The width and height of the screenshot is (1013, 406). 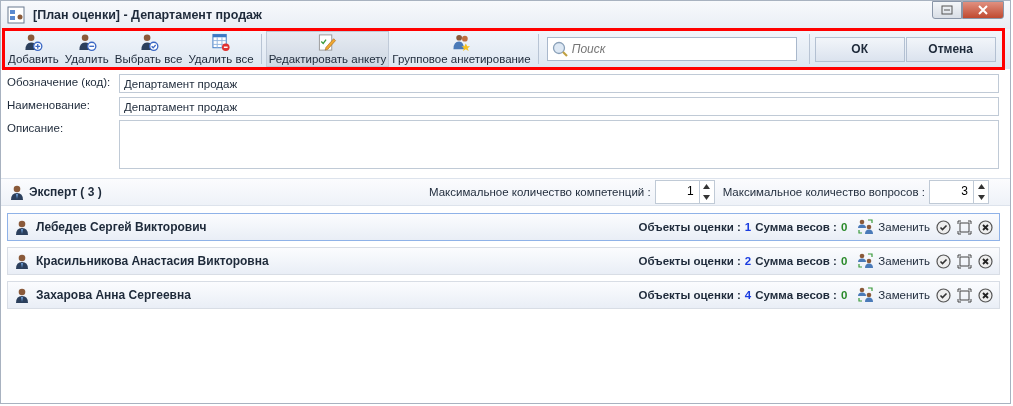 I want to click on search-icon, so click(x=559, y=49).